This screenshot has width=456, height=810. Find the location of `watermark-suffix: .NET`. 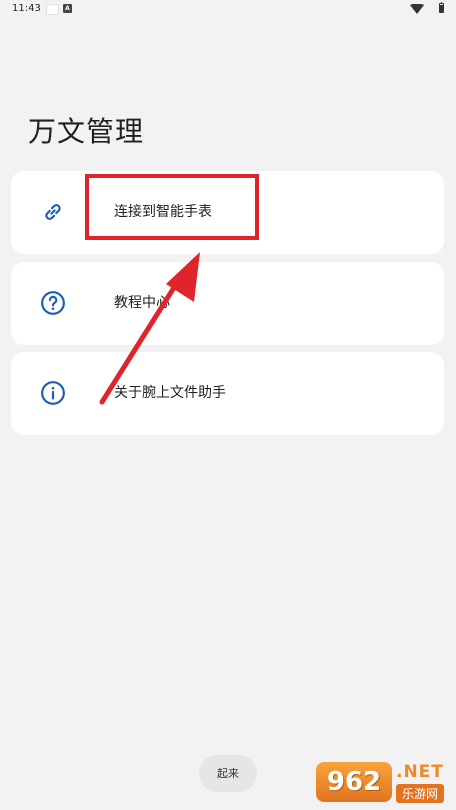

watermark-suffix: .NET is located at coordinates (420, 772).